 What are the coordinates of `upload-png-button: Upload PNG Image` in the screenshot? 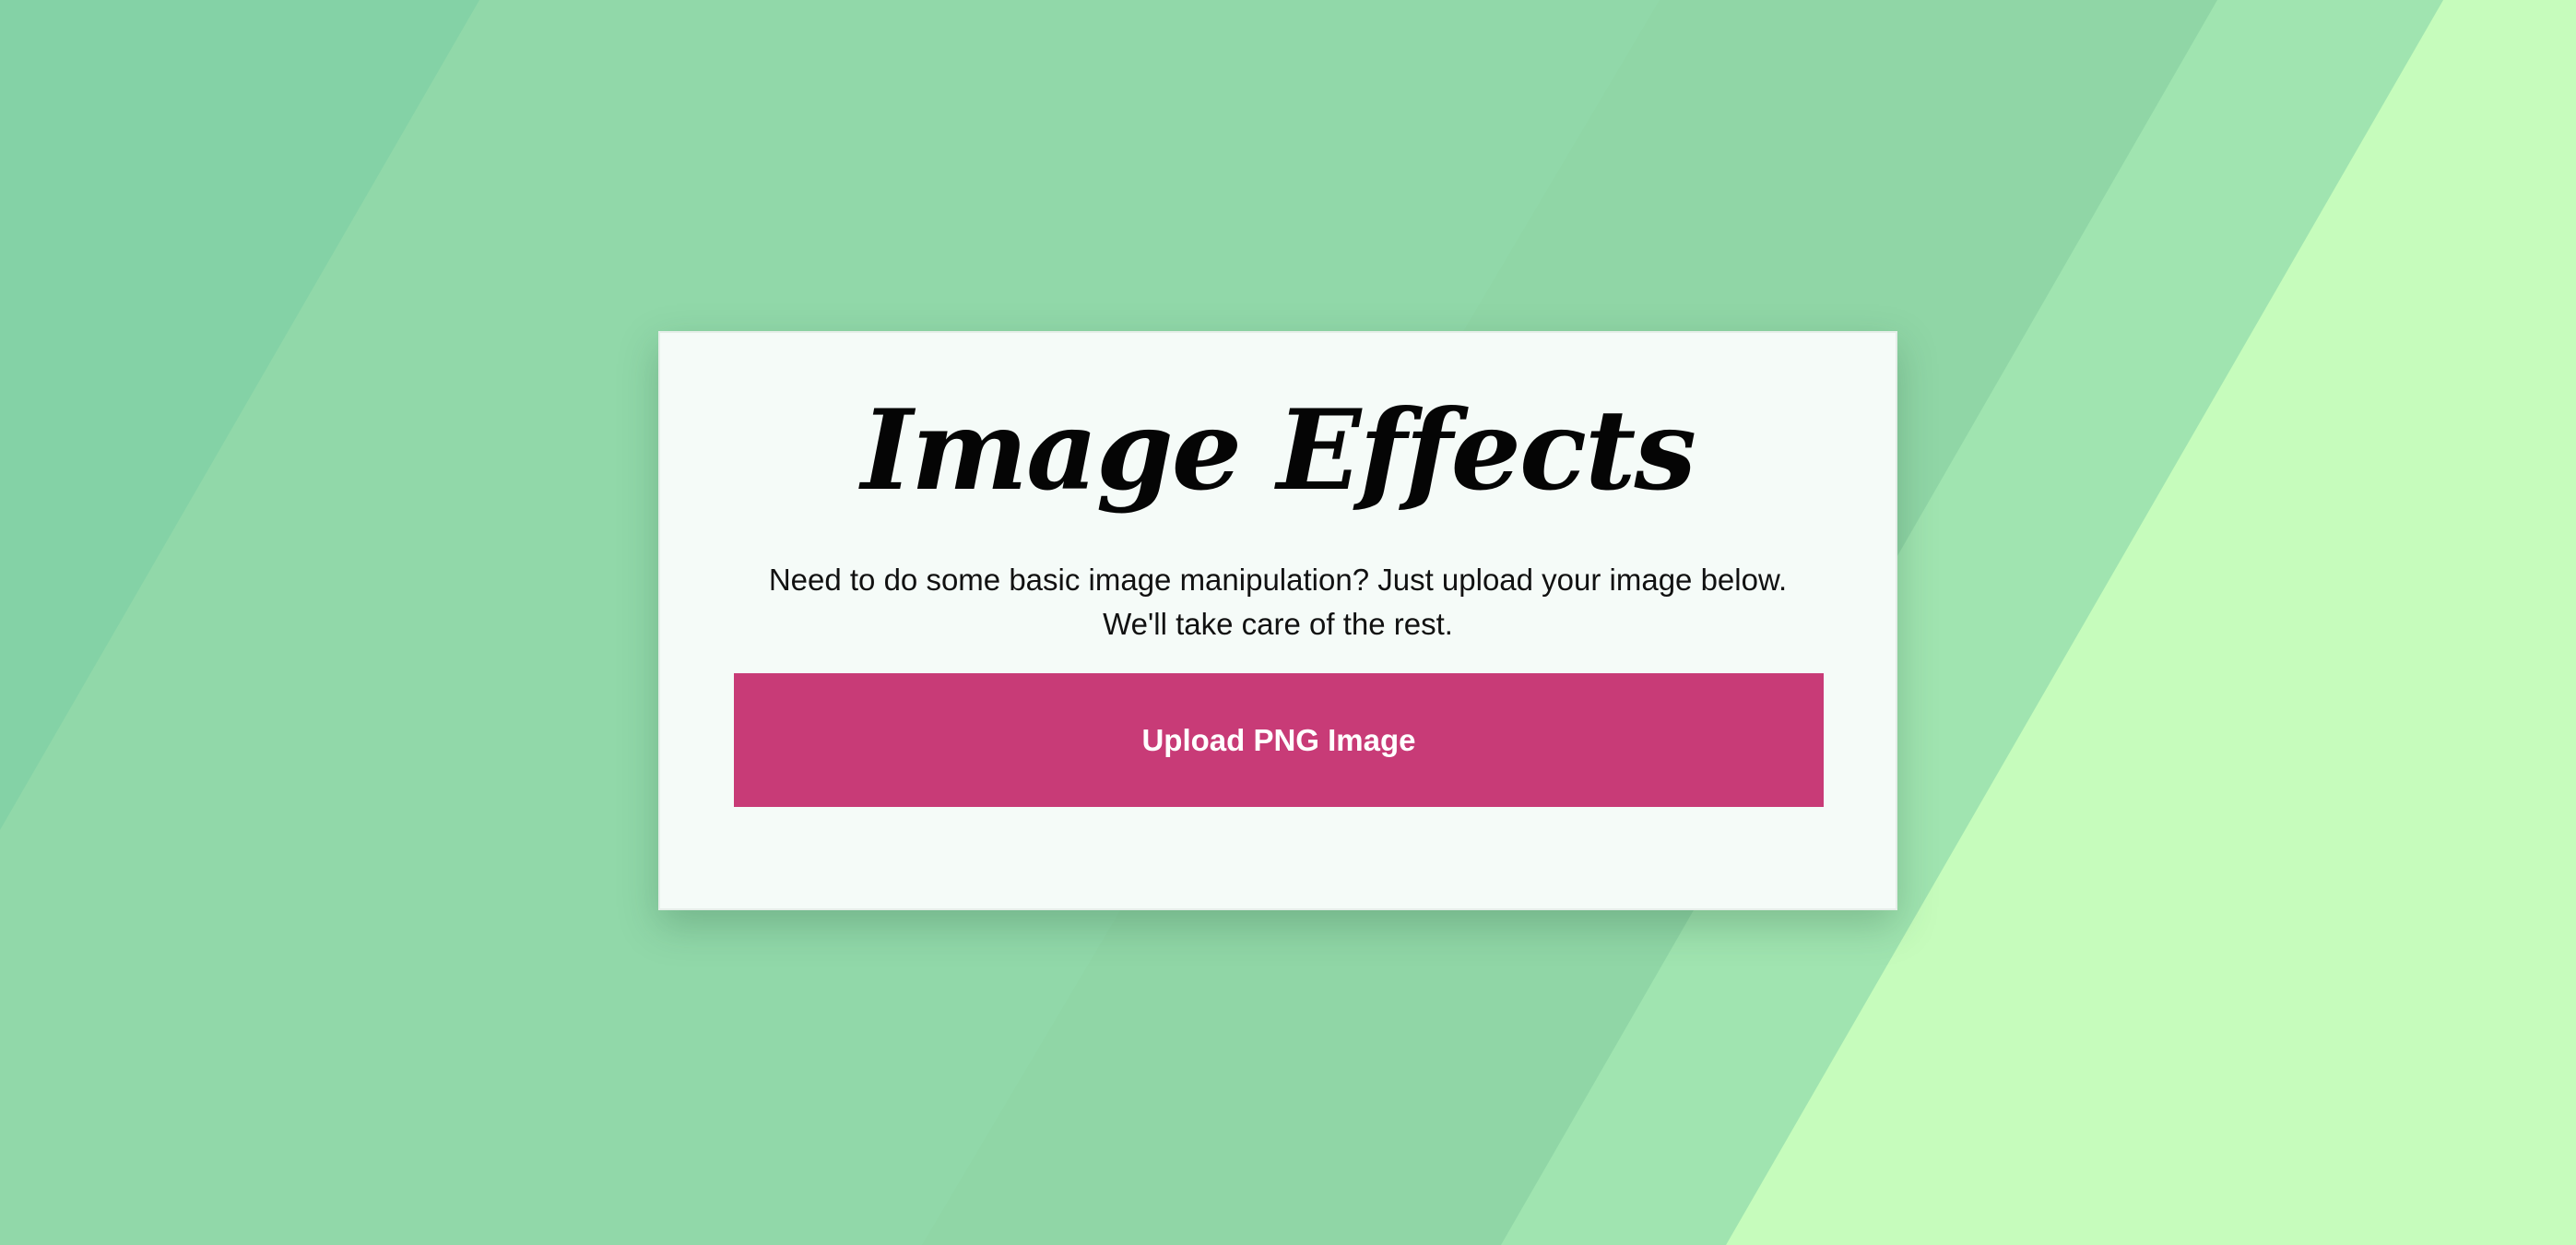 It's located at (1279, 740).